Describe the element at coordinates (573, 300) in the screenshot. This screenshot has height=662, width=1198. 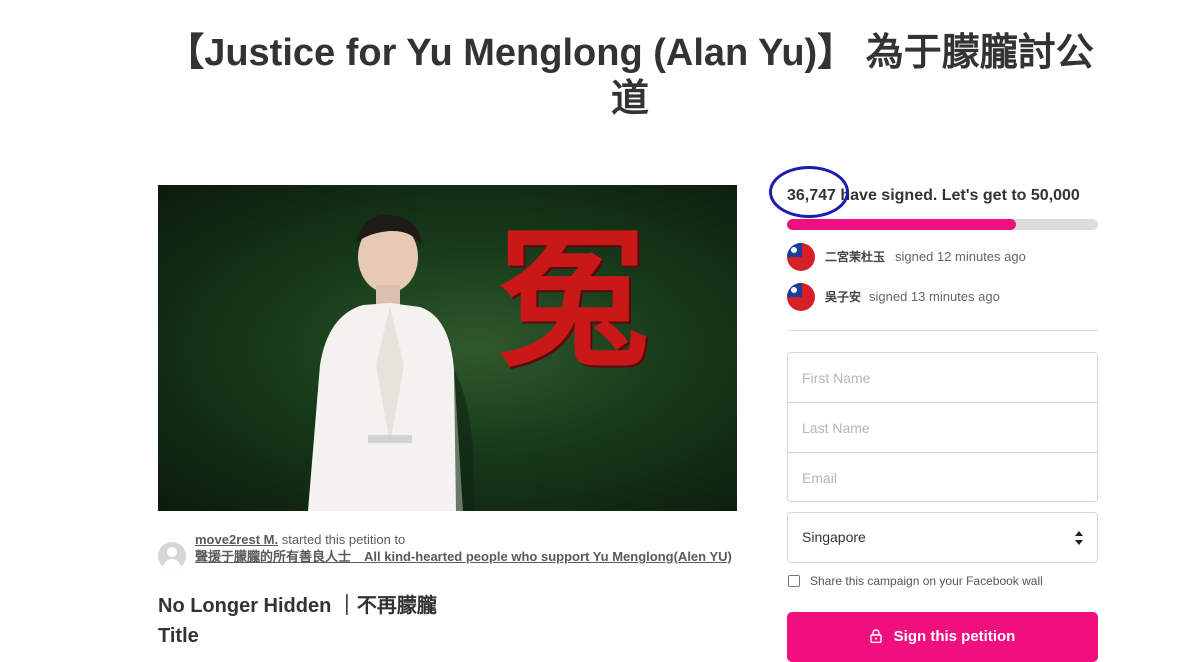
I see `hero-character: 冤` at that location.